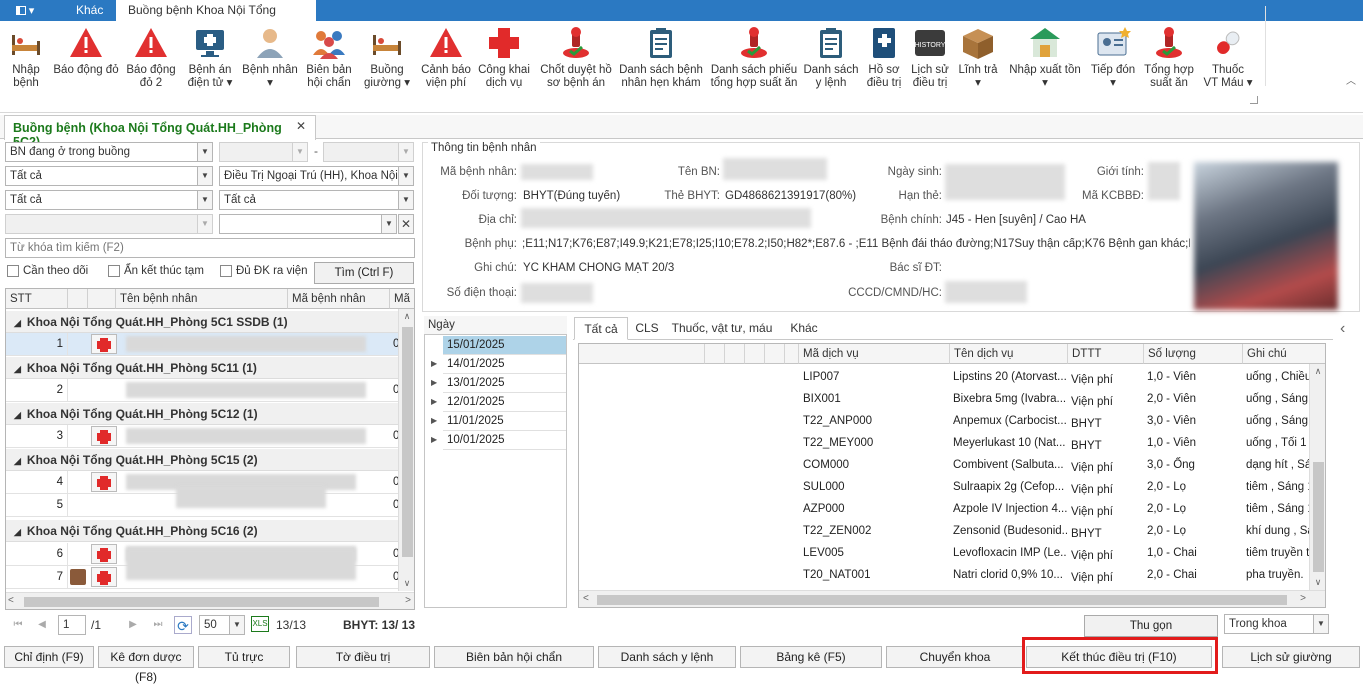  What do you see at coordinates (237, 625) in the screenshot?
I see `page-size-dropdown-icon: ▼` at bounding box center [237, 625].